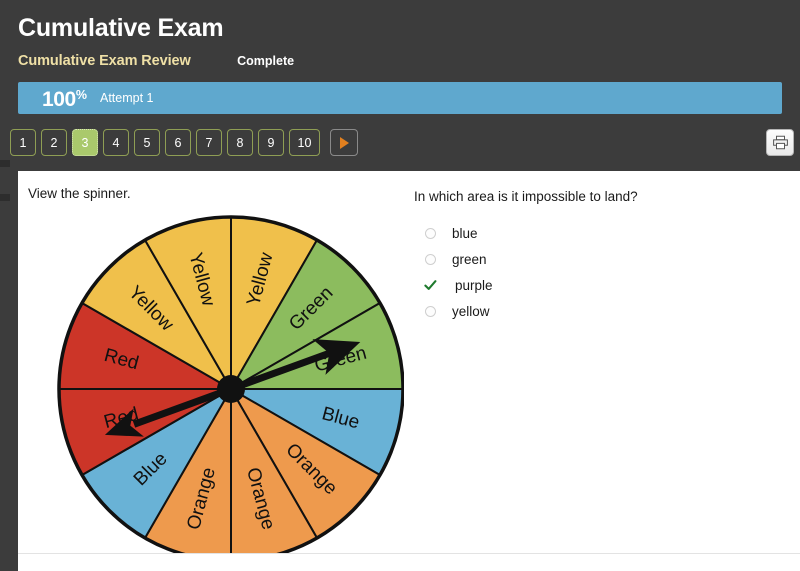  What do you see at coordinates (54, 142) in the screenshot?
I see `pager-item-2: 2` at bounding box center [54, 142].